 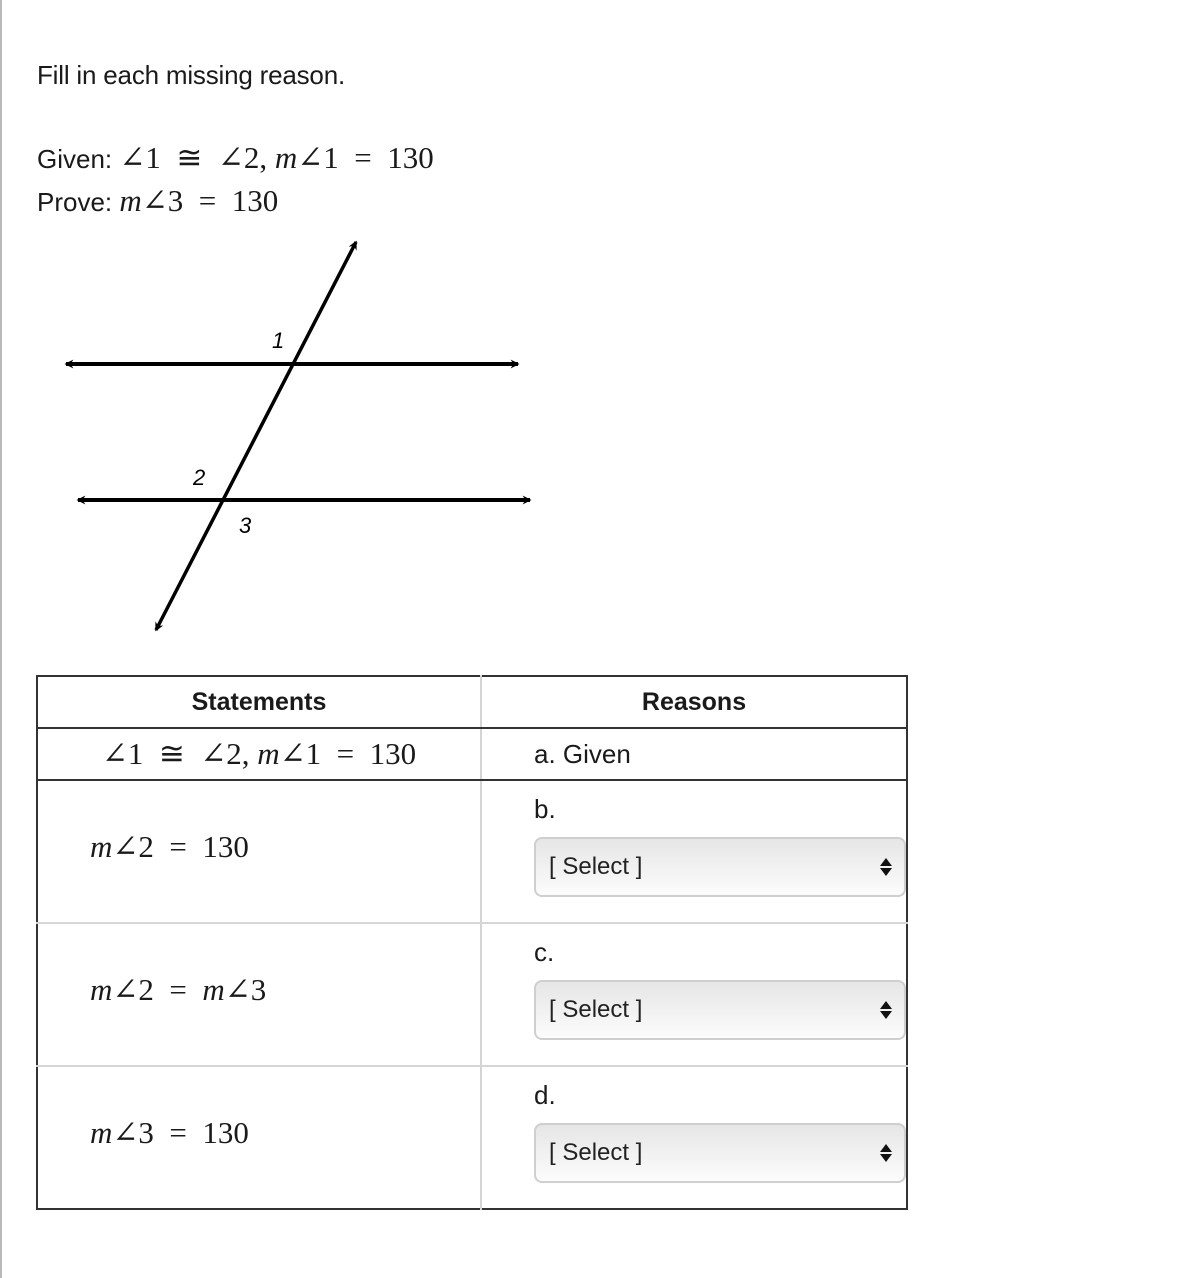 What do you see at coordinates (596, 753) in the screenshot?
I see `reason-text: Given` at bounding box center [596, 753].